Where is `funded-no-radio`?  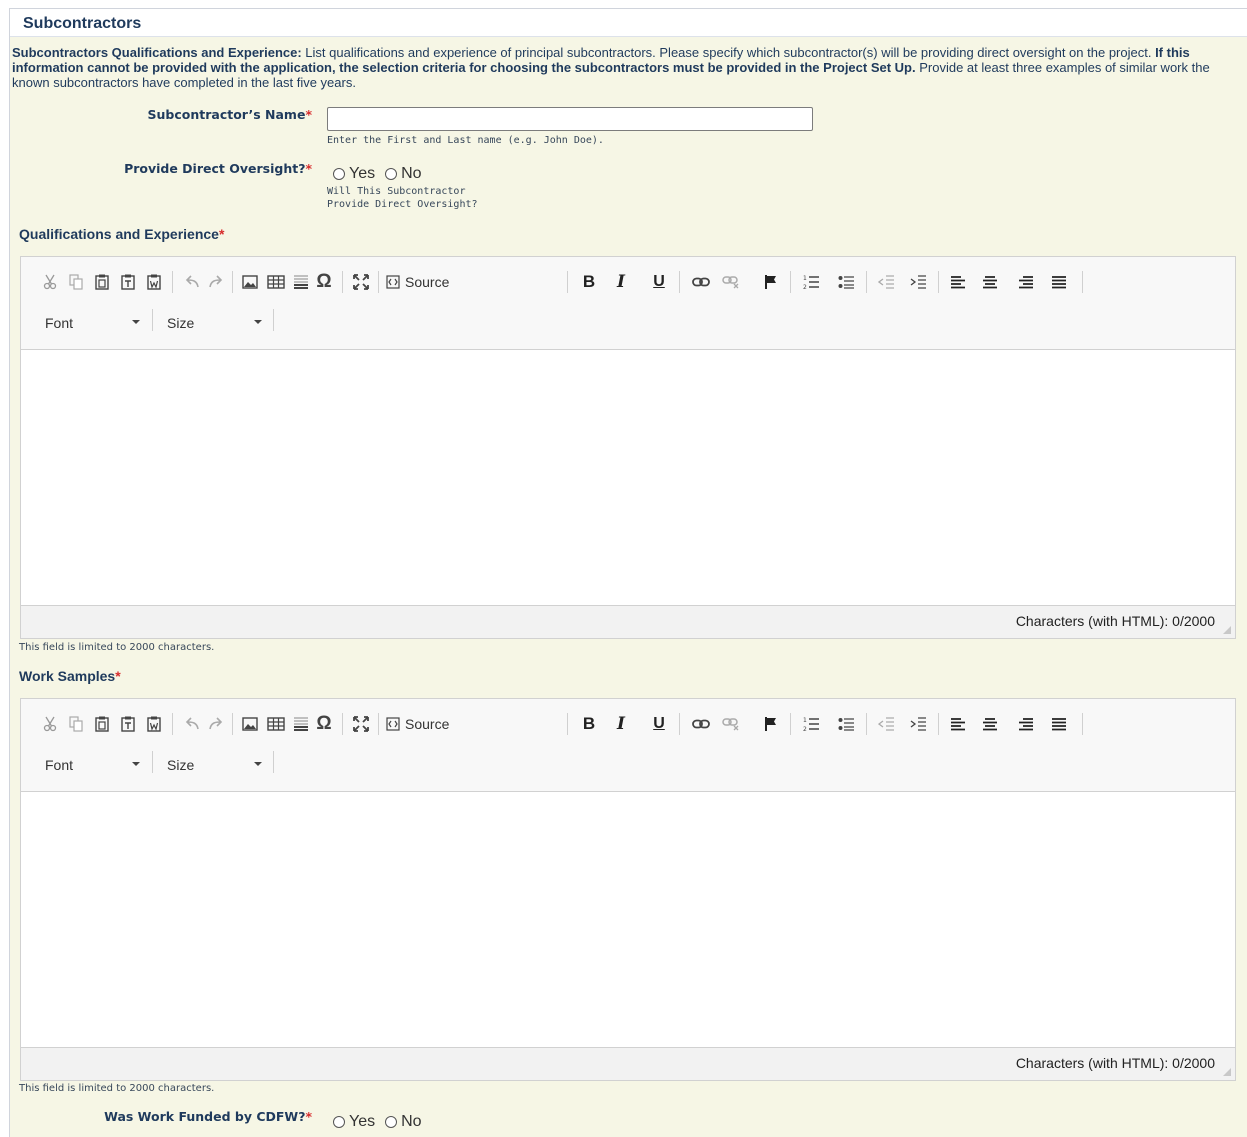 funded-no-radio is located at coordinates (391, 1122).